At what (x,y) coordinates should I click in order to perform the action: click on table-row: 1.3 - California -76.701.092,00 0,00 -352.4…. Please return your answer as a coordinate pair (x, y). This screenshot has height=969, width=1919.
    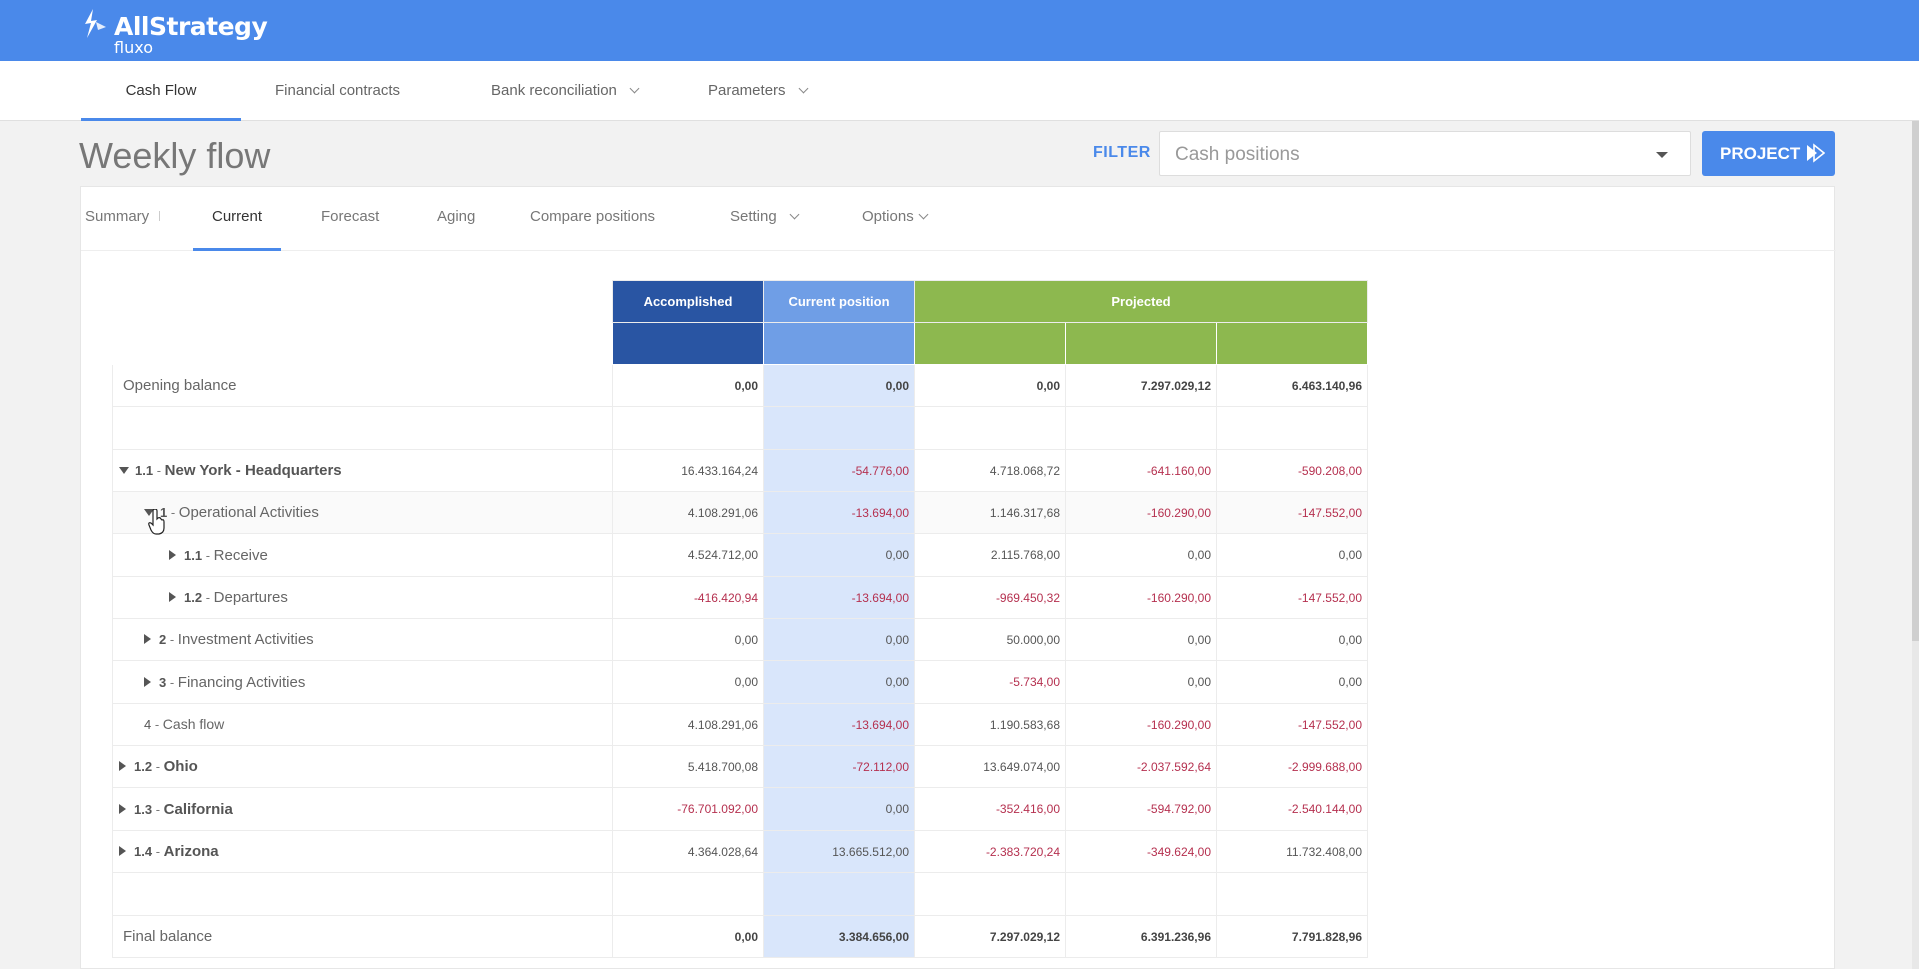
    Looking at the image, I should click on (740, 809).